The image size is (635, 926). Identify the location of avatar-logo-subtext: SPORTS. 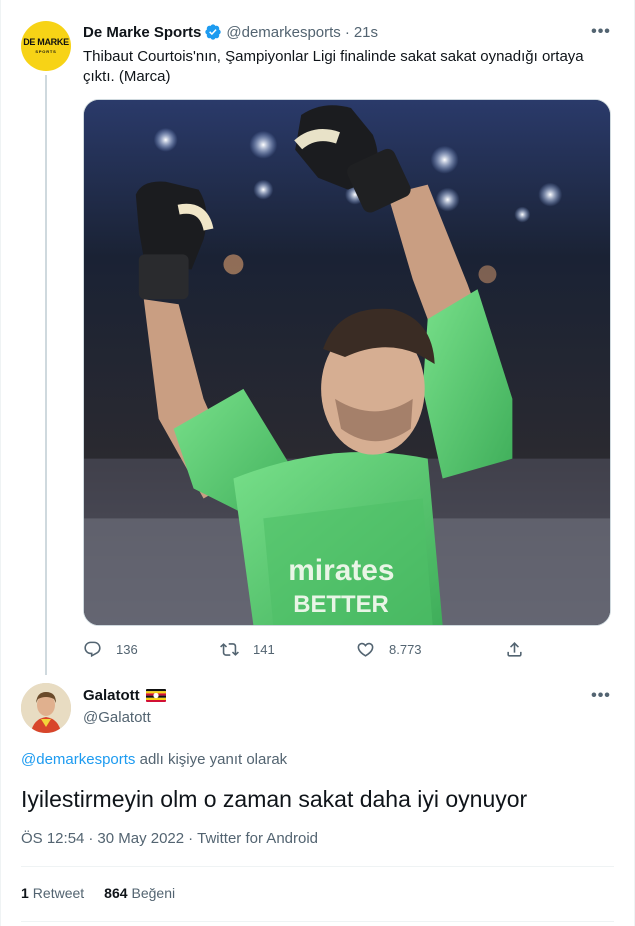
(46, 51).